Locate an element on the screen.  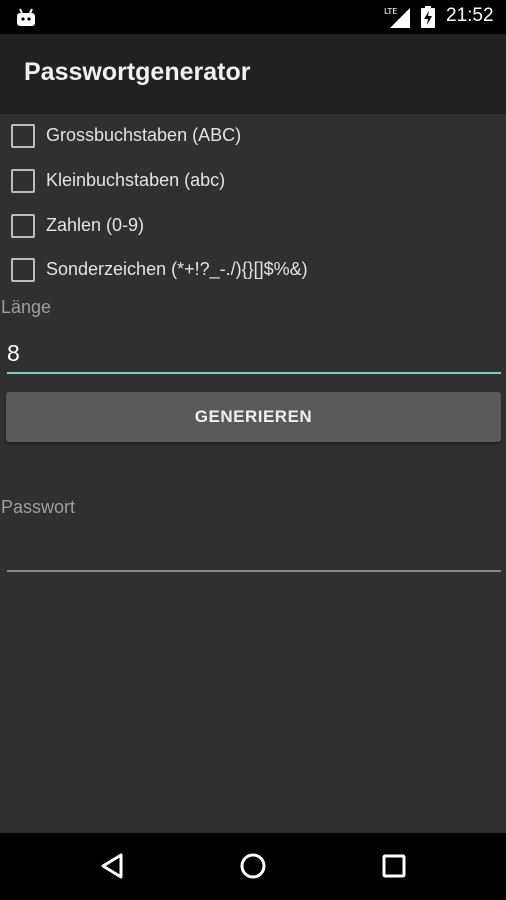
home-icon is located at coordinates (253, 866).